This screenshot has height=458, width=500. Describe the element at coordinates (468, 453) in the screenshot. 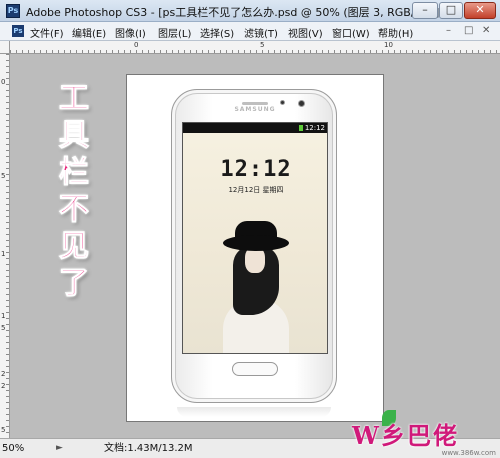

I see `watermark-url: www.386w.com` at that location.